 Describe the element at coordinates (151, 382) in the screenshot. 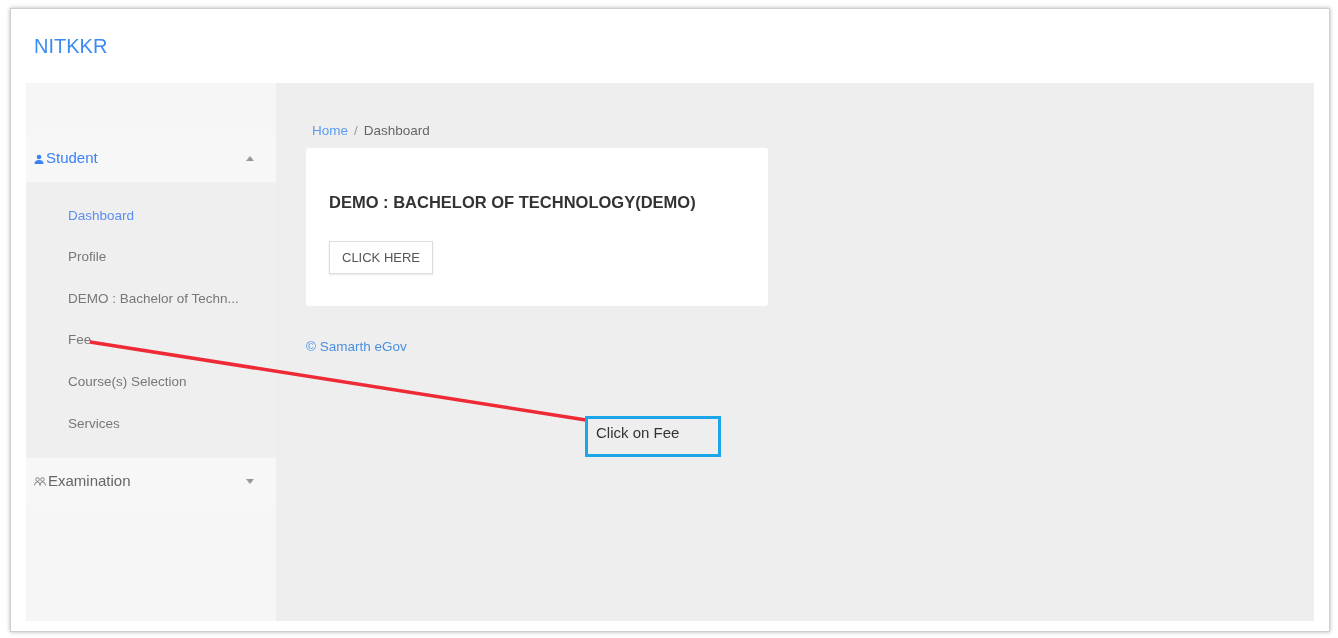

I see `sidebar-item: Course(s) Selection` at that location.